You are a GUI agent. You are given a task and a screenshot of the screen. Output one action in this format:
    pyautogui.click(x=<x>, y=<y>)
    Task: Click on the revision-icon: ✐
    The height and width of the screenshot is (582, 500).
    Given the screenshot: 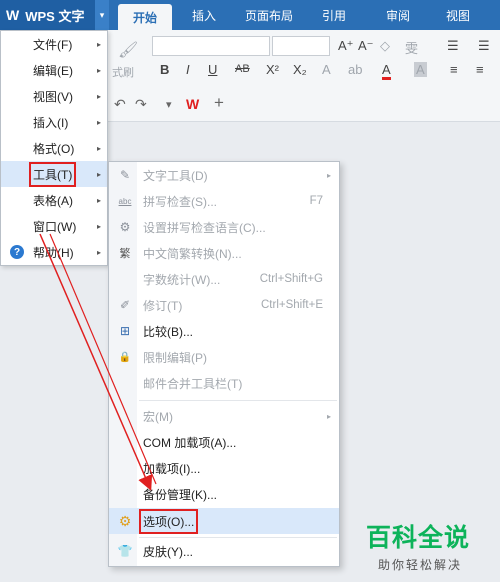 What is the action you would take?
    pyautogui.click(x=125, y=305)
    